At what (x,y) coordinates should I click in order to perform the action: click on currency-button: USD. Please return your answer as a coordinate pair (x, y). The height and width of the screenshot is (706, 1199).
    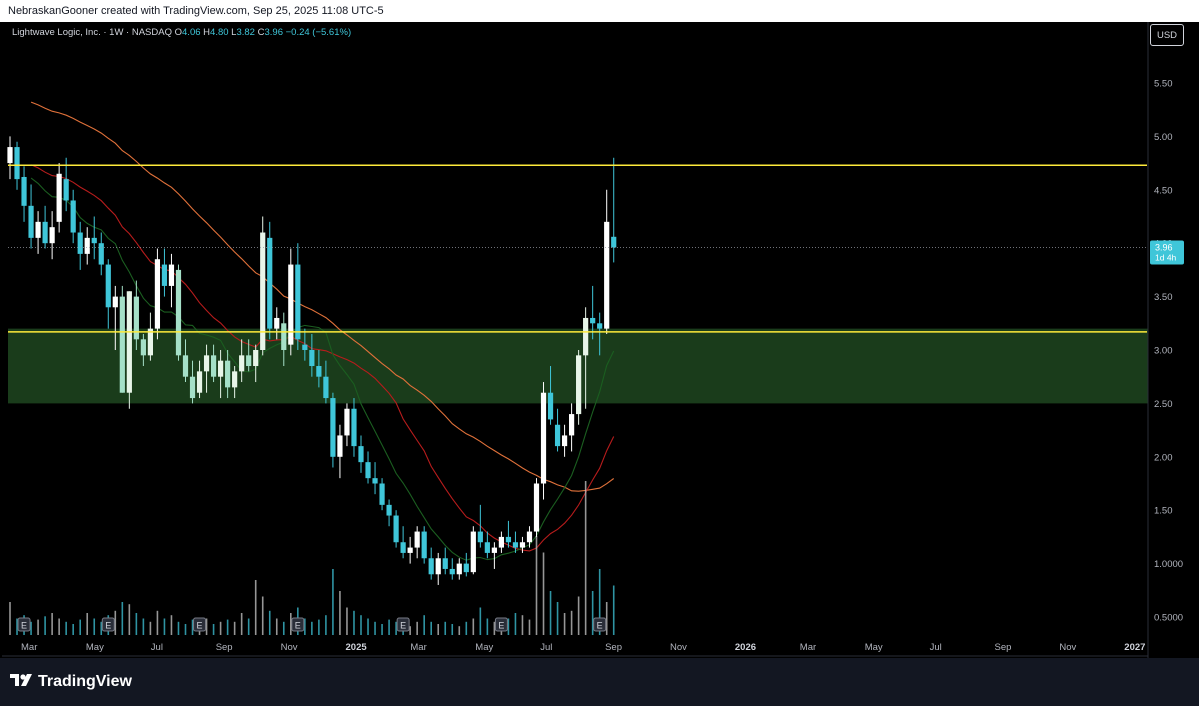
    Looking at the image, I should click on (1167, 35).